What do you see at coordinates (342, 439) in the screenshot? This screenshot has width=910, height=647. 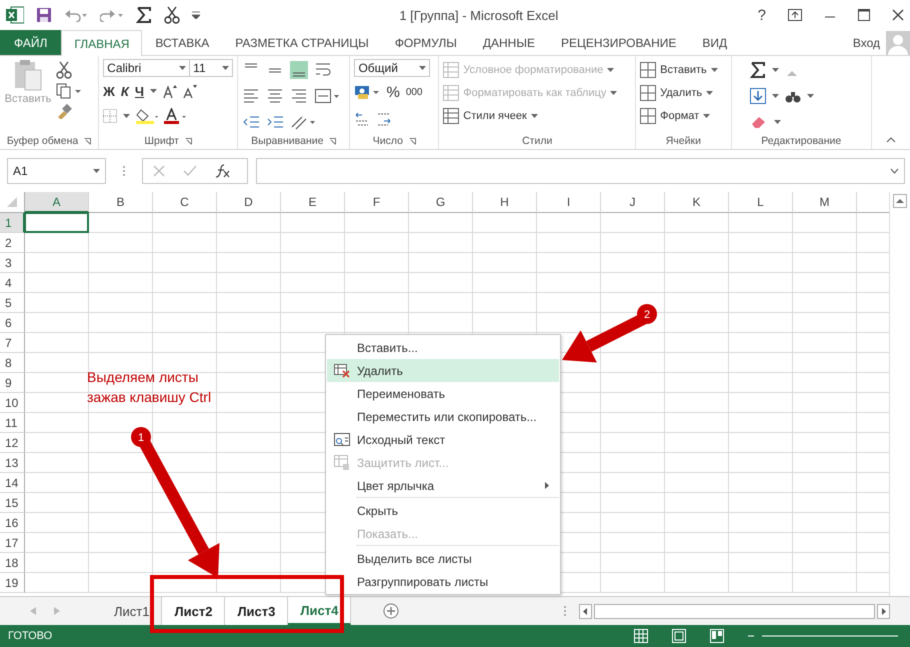 I see `view-code-icon` at bounding box center [342, 439].